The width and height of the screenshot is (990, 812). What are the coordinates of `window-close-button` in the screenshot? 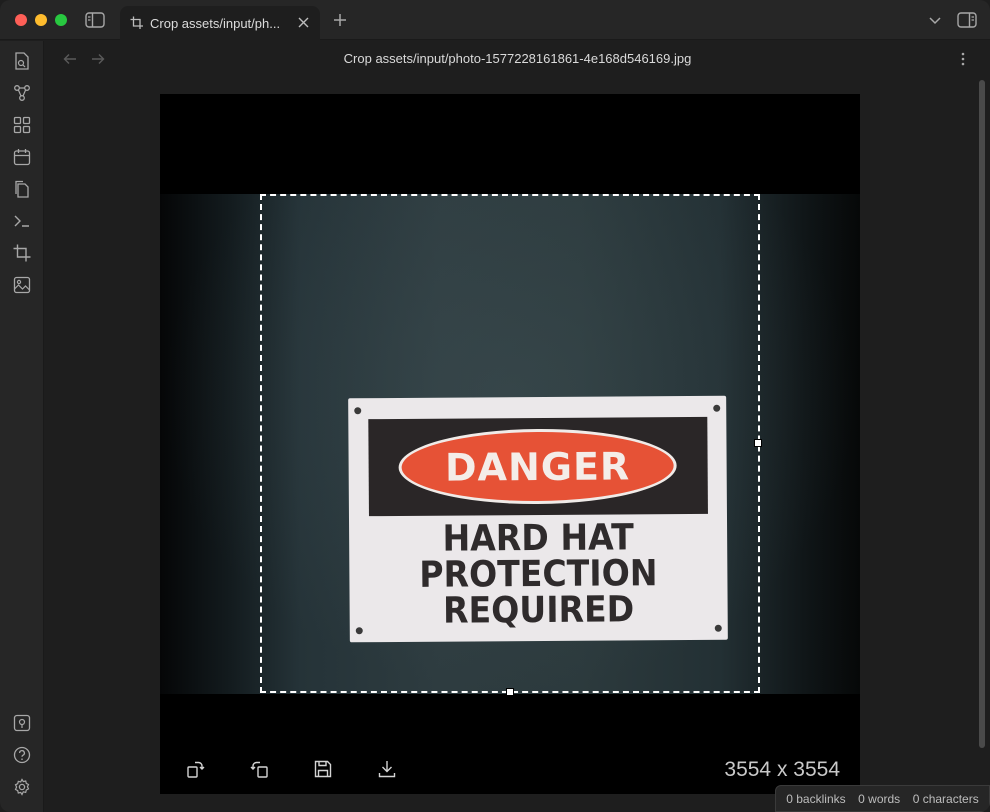 It's located at (21, 20).